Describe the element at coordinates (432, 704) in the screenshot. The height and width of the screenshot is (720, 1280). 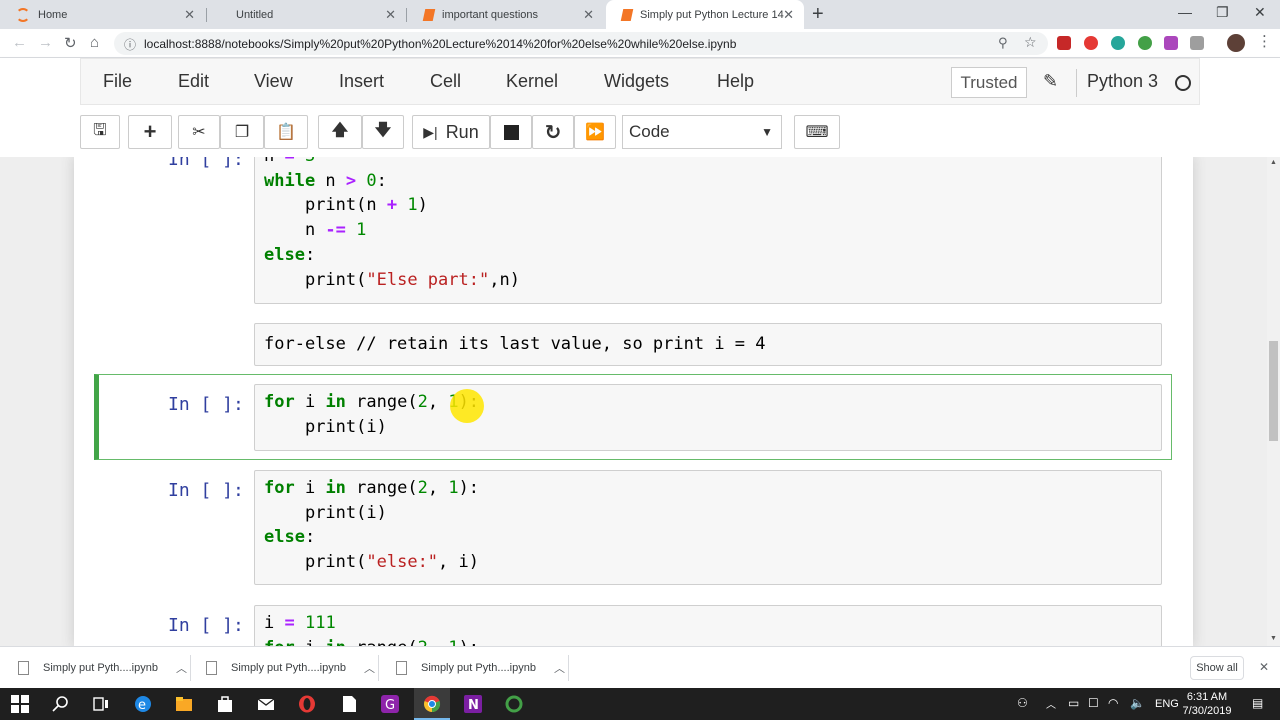
I see `chrome-icon` at that location.